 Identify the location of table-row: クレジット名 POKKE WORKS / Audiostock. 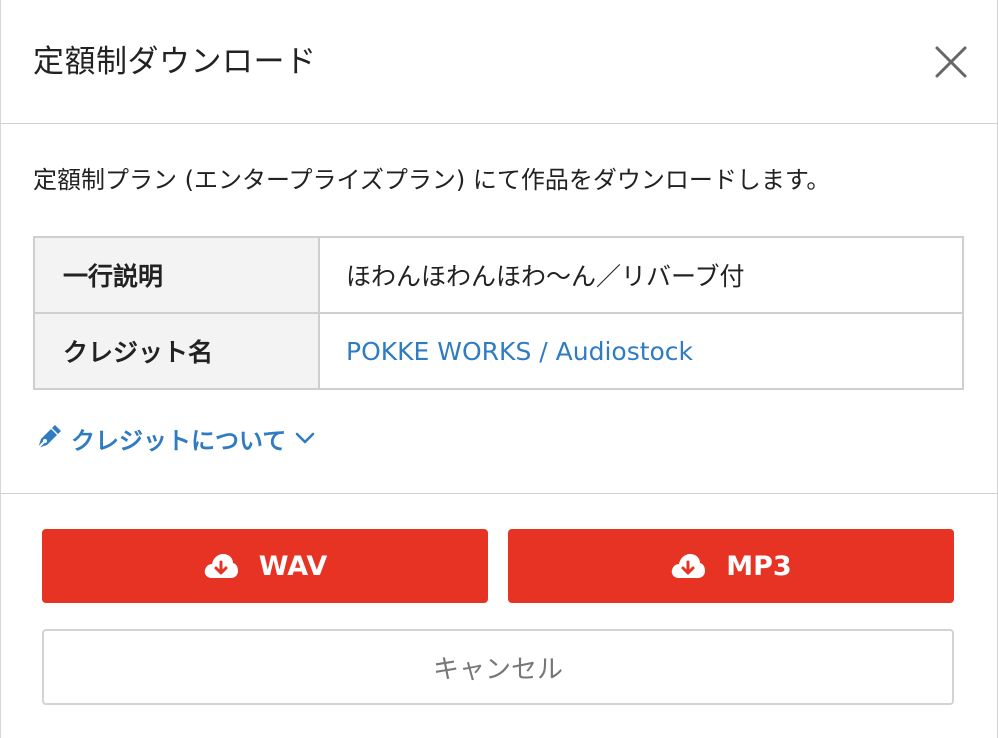
(498, 351).